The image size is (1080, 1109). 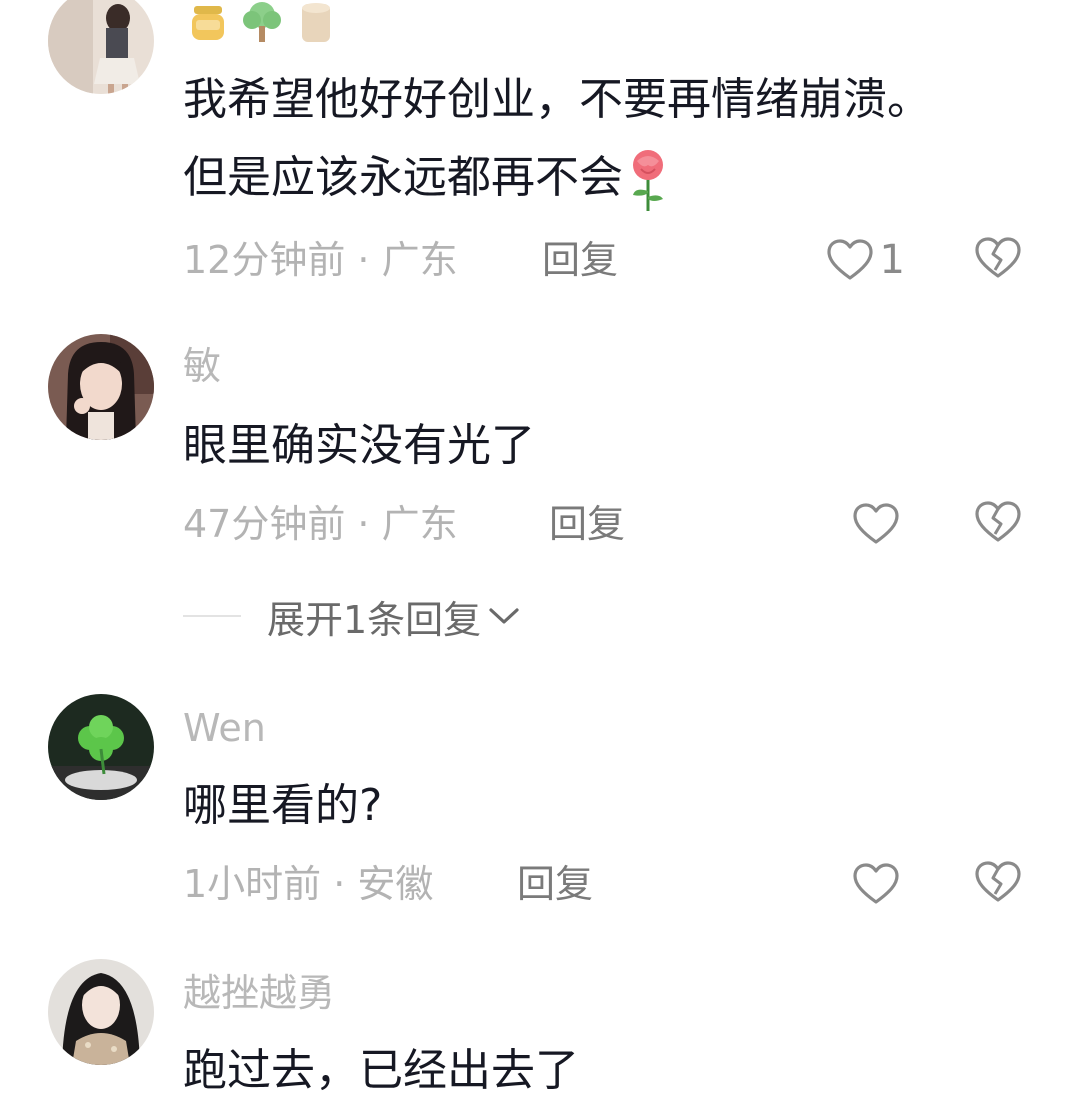 I want to click on comment-line: 我希望他好好创业，不要再情绪崩溃。, so click(x=557, y=99).